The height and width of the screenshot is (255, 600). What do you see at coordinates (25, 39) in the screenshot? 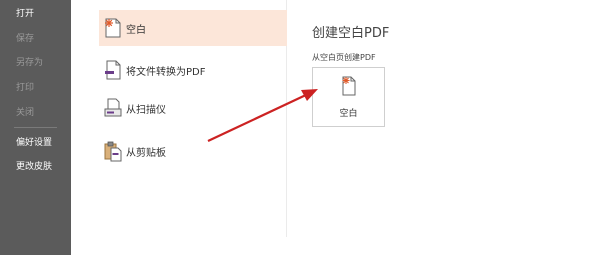
I see `menu-save: 保存` at bounding box center [25, 39].